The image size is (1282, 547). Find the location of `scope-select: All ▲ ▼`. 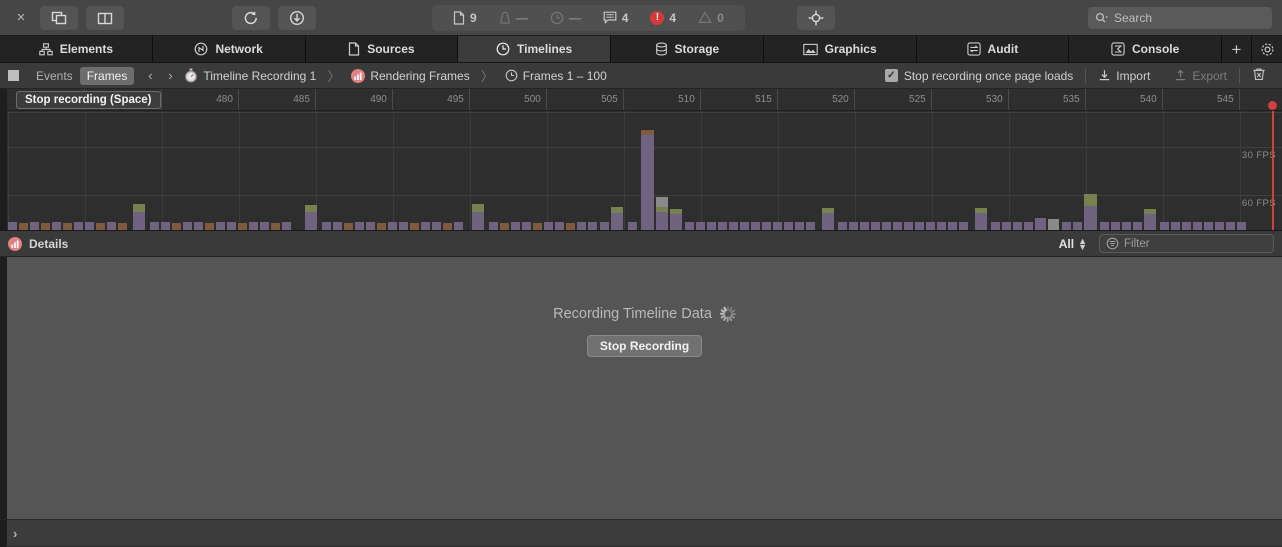

scope-select: All ▲ ▼ is located at coordinates (1073, 243).